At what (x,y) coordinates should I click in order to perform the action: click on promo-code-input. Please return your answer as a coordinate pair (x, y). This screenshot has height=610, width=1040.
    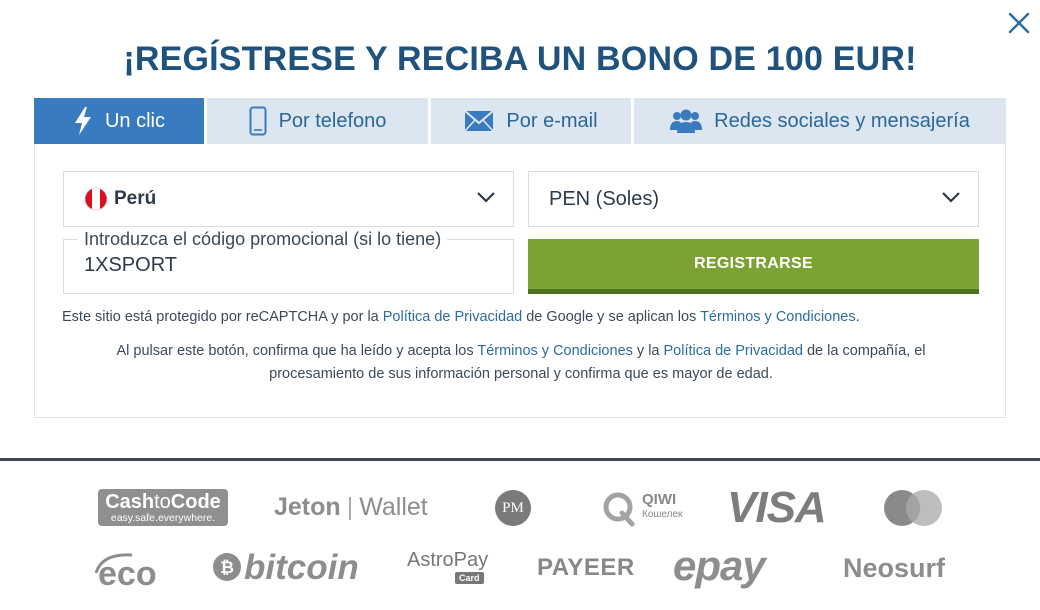
    Looking at the image, I should click on (284, 265).